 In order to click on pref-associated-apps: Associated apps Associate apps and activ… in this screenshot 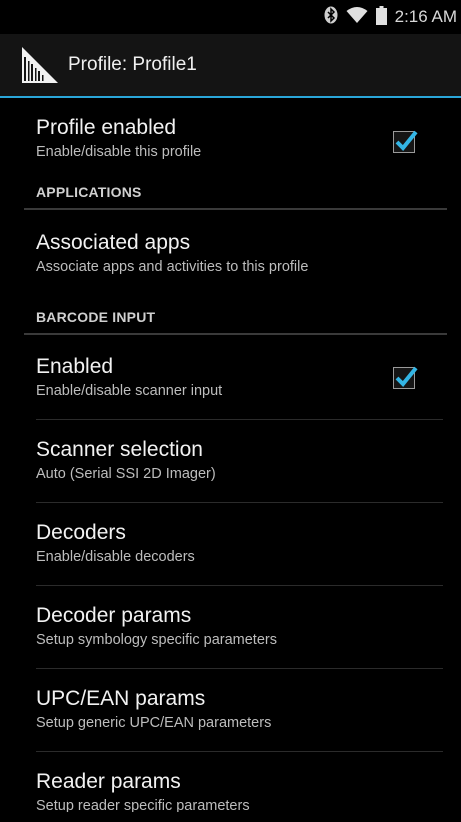, I will do `click(230, 258)`.